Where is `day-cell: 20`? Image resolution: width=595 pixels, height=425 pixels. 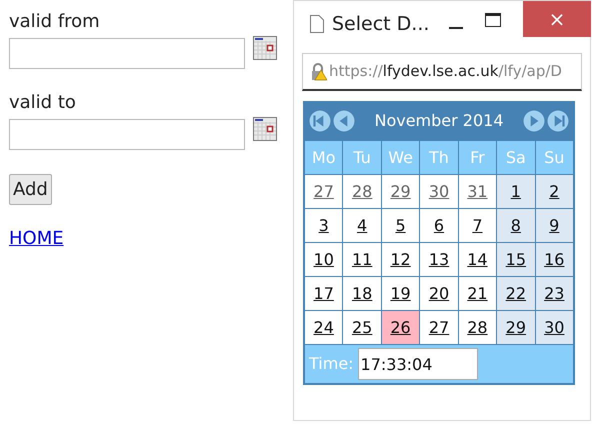 day-cell: 20 is located at coordinates (439, 293).